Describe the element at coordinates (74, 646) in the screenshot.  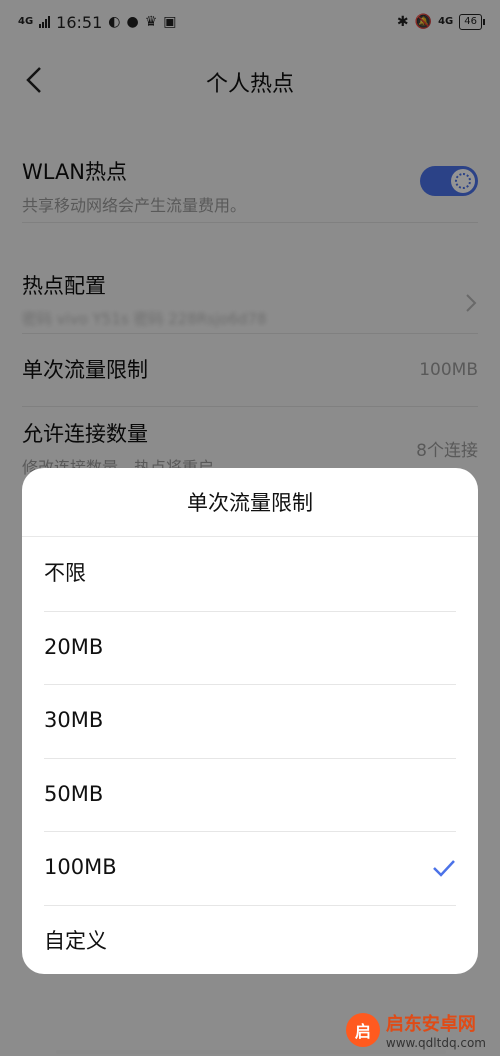
I see `option-label: 20MB` at that location.